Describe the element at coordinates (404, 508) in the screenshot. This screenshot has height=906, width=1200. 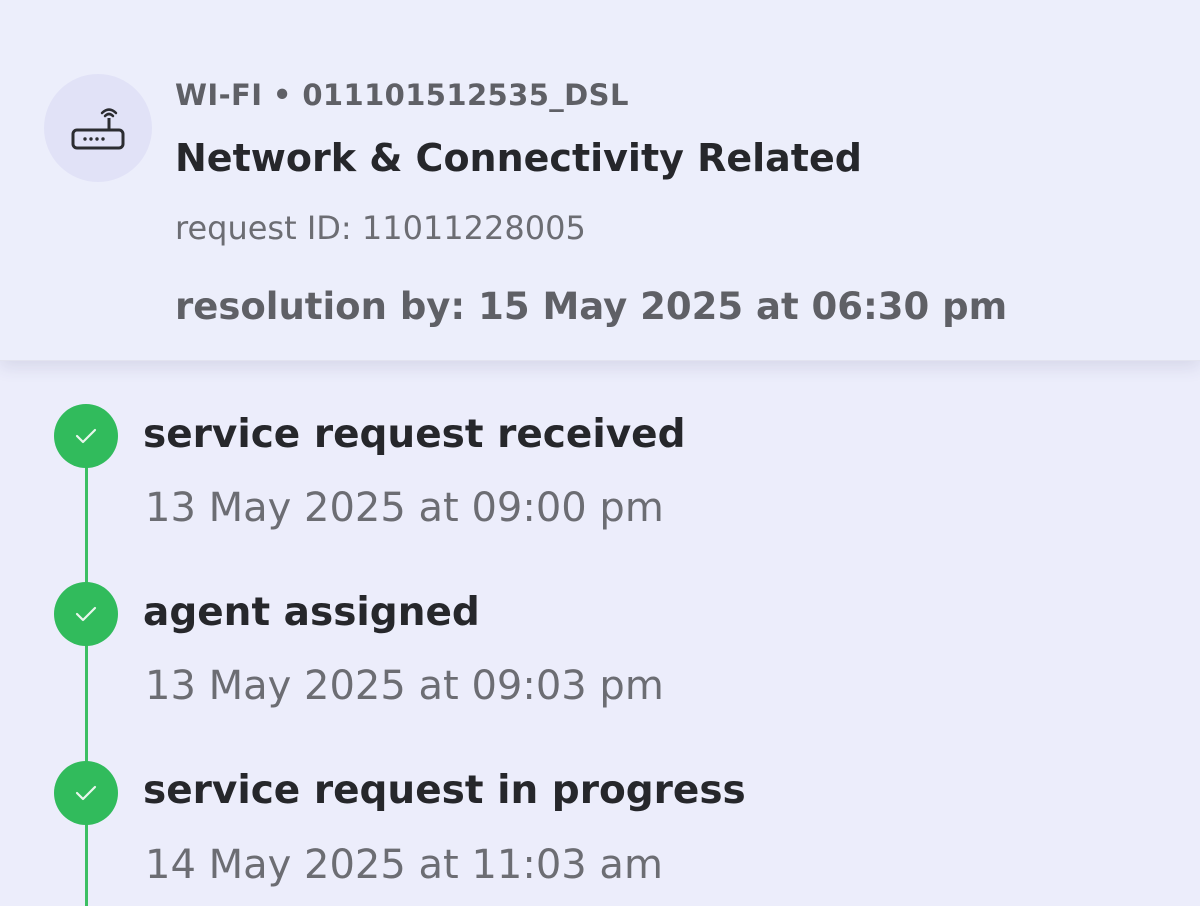
I see `step-time: 13 May 2025 at 09:00 pm` at that location.